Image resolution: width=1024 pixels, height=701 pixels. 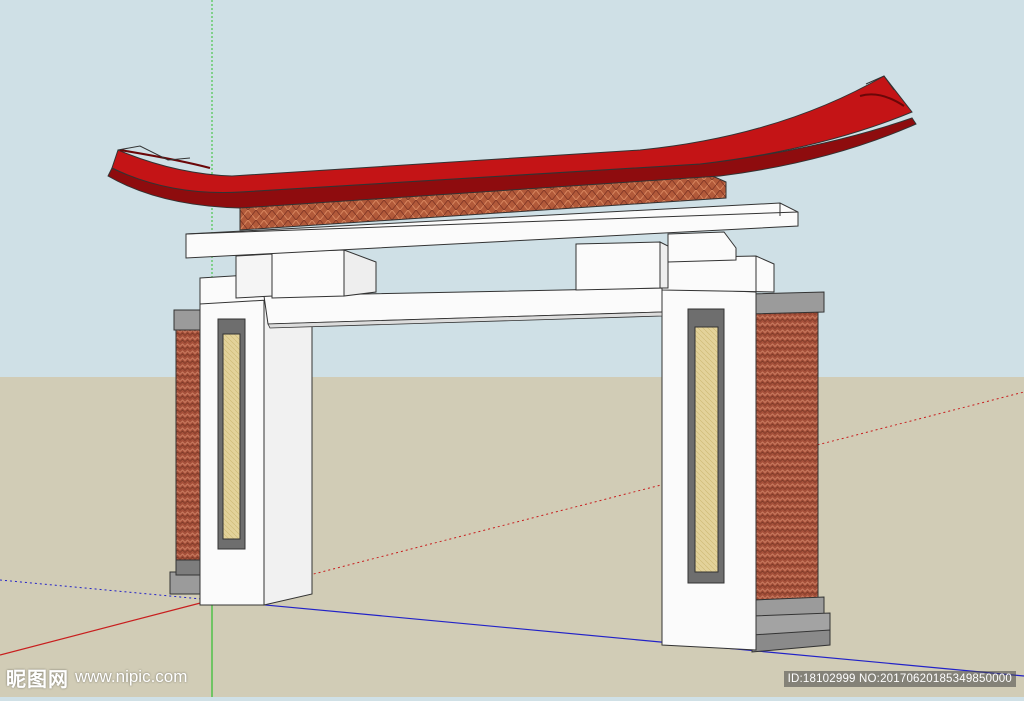 What do you see at coordinates (37, 678) in the screenshot?
I see `nipic-logo: 昵图网` at bounding box center [37, 678].